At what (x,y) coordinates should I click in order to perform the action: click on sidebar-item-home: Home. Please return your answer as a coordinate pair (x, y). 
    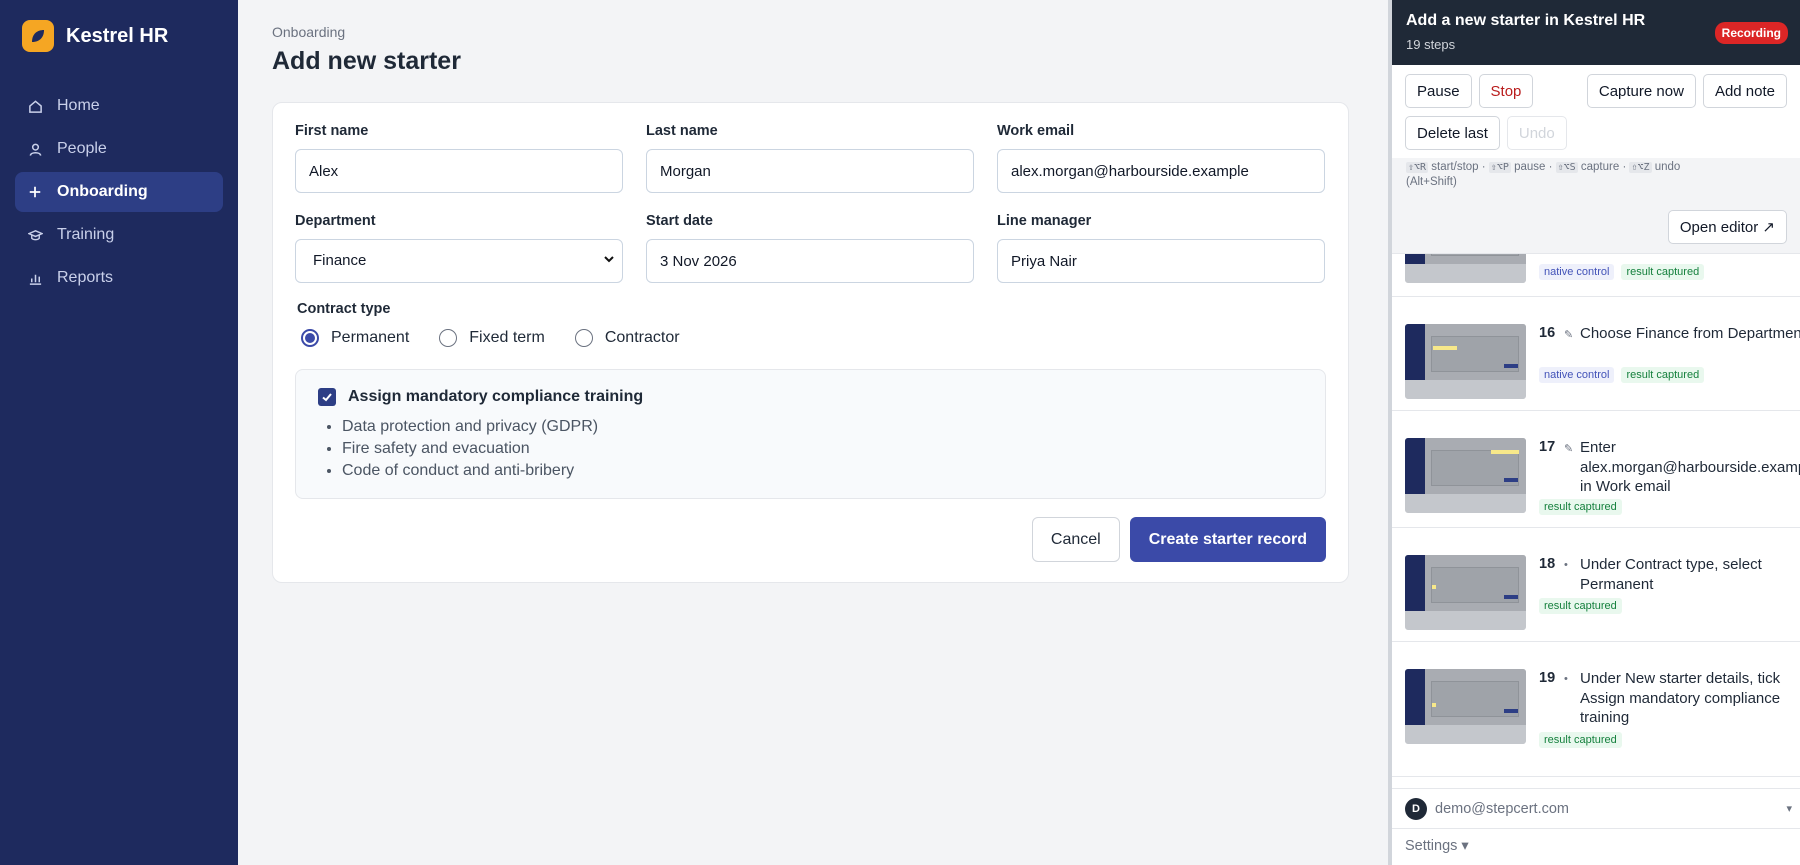
    Looking at the image, I should click on (119, 106).